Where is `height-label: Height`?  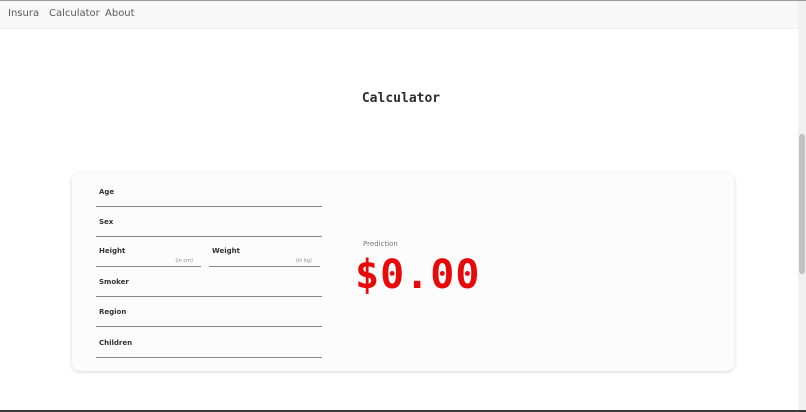
height-label: Height is located at coordinates (112, 251).